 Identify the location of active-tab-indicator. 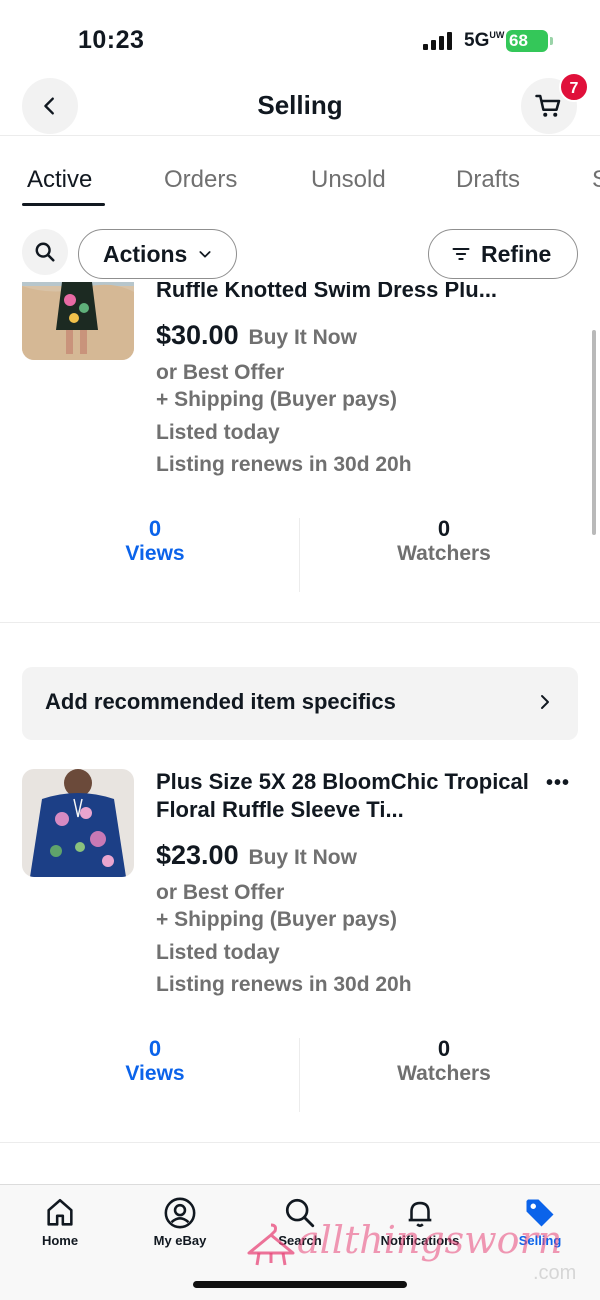
(63, 204).